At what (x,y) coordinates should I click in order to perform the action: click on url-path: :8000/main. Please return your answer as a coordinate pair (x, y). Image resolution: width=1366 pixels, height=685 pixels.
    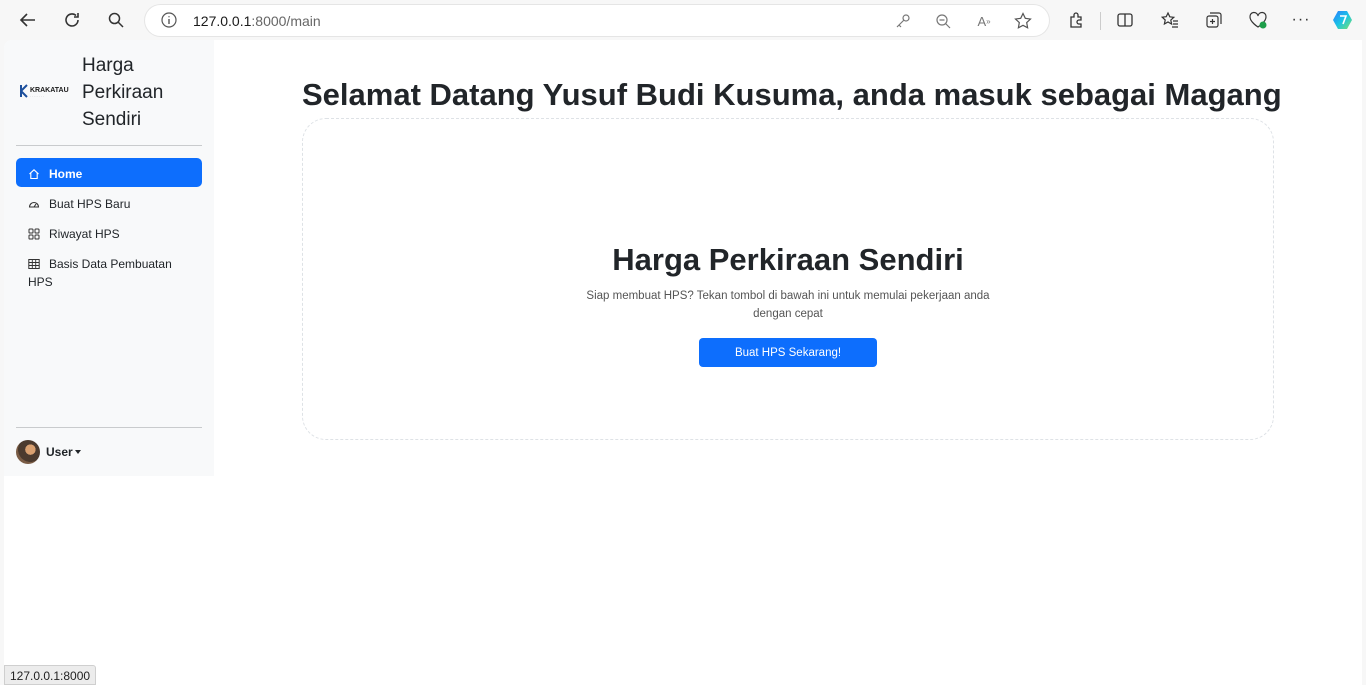
    Looking at the image, I should click on (286, 21).